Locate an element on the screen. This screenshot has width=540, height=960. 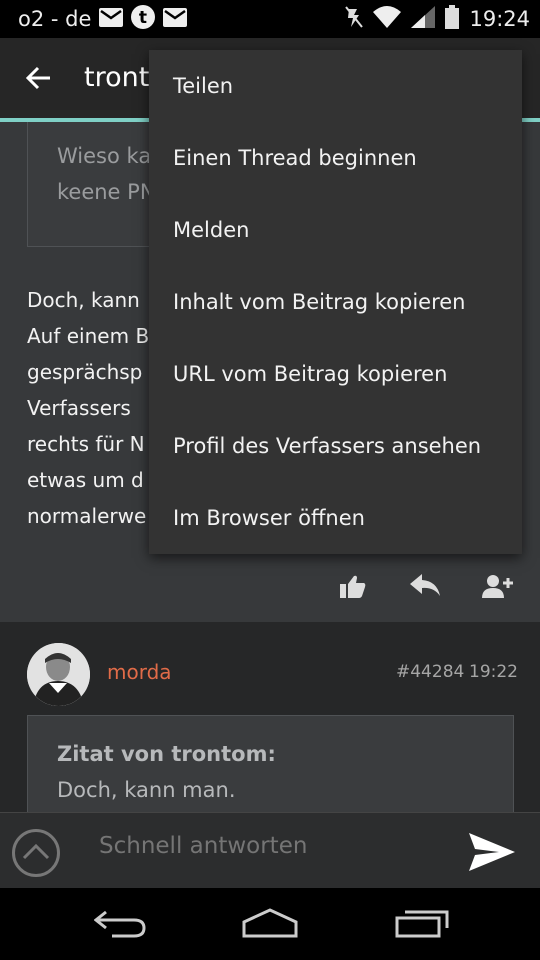
menu-item-start-thread: Einen Thread beginnen is located at coordinates (335, 158).